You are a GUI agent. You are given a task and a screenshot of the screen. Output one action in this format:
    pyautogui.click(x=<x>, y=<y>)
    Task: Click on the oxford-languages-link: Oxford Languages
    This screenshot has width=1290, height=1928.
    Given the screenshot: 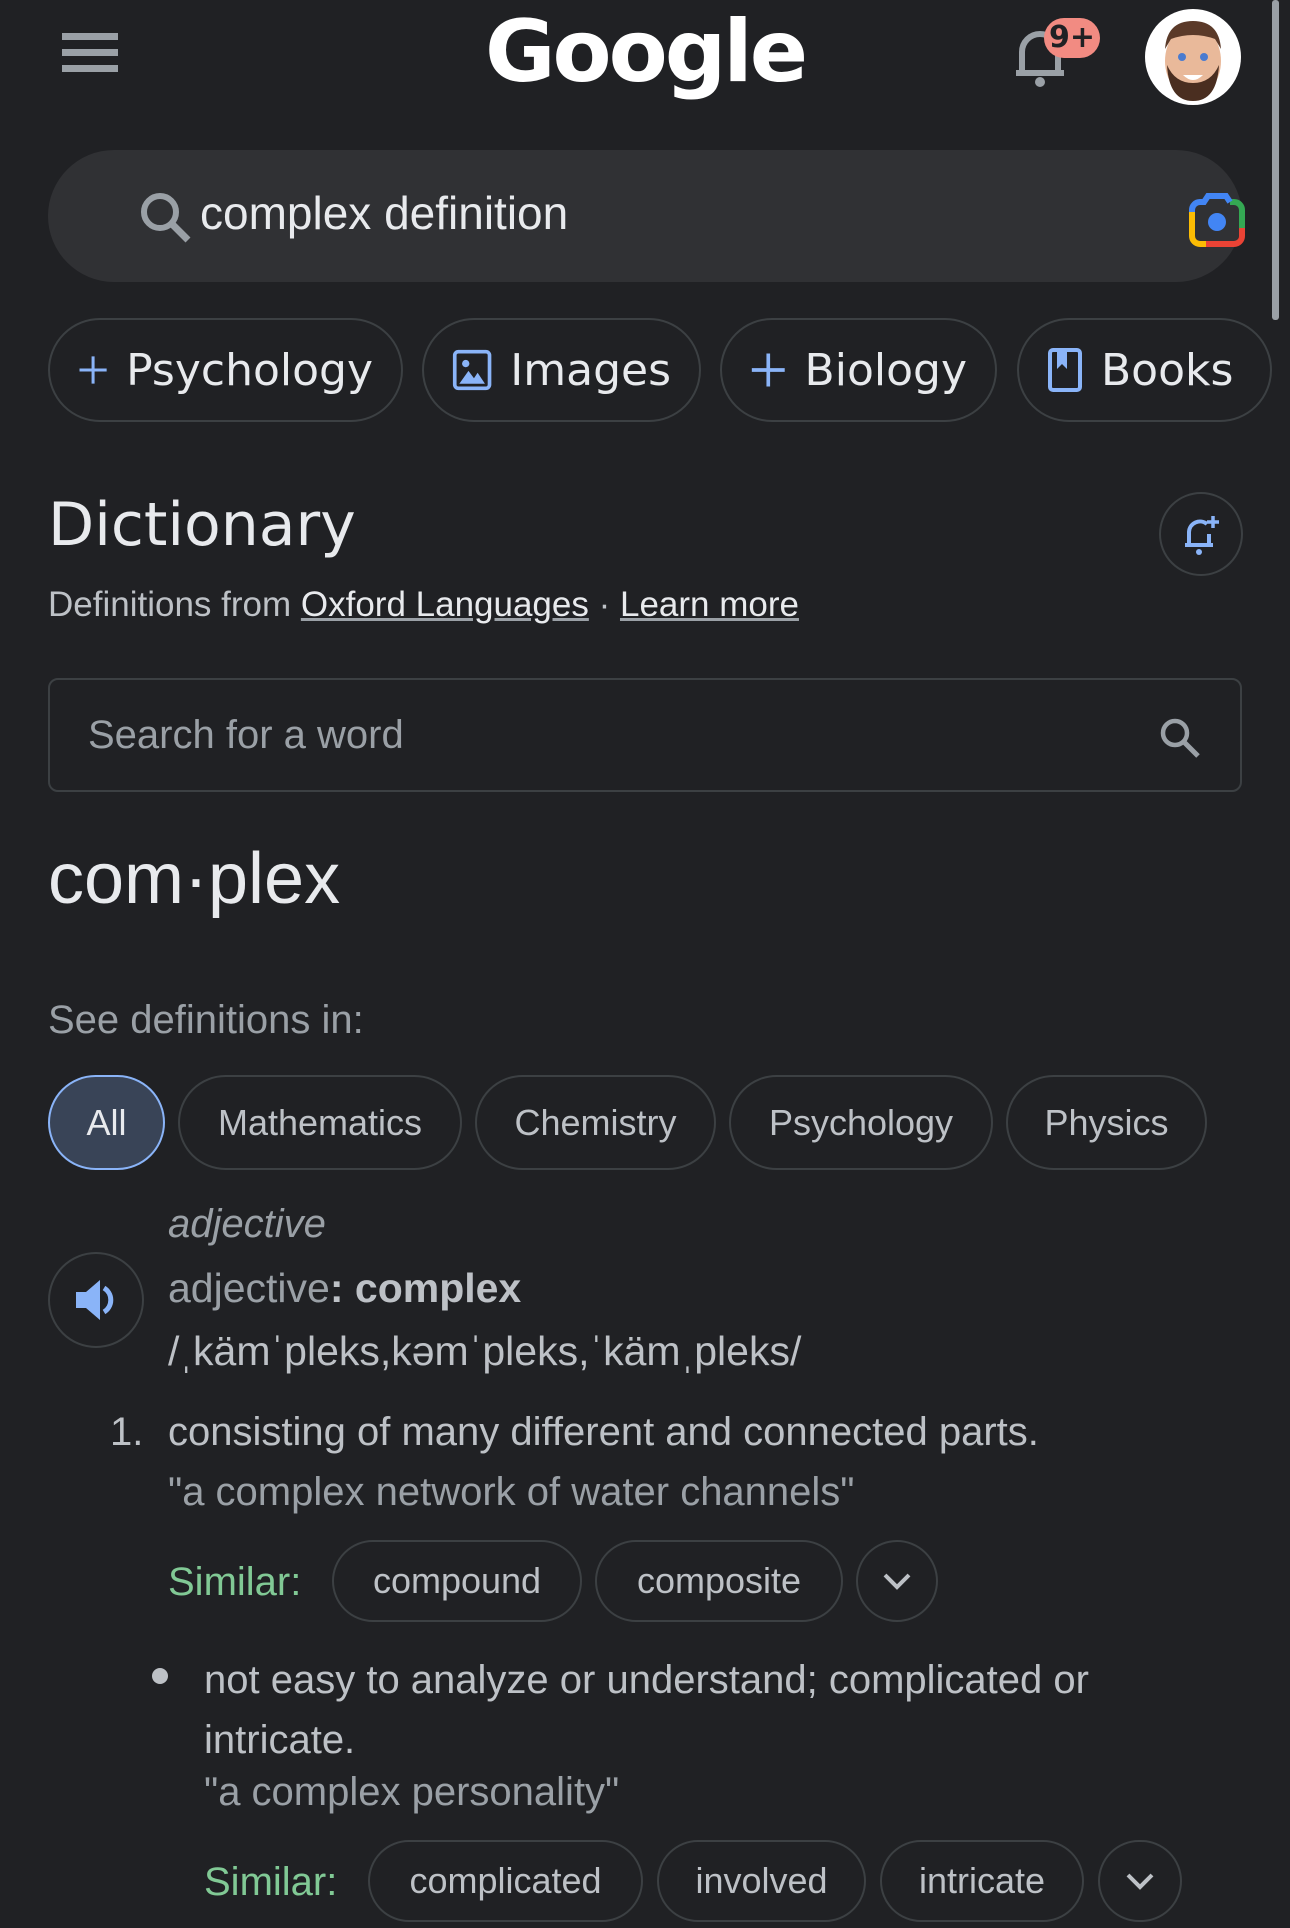 What is the action you would take?
    pyautogui.click(x=445, y=604)
    